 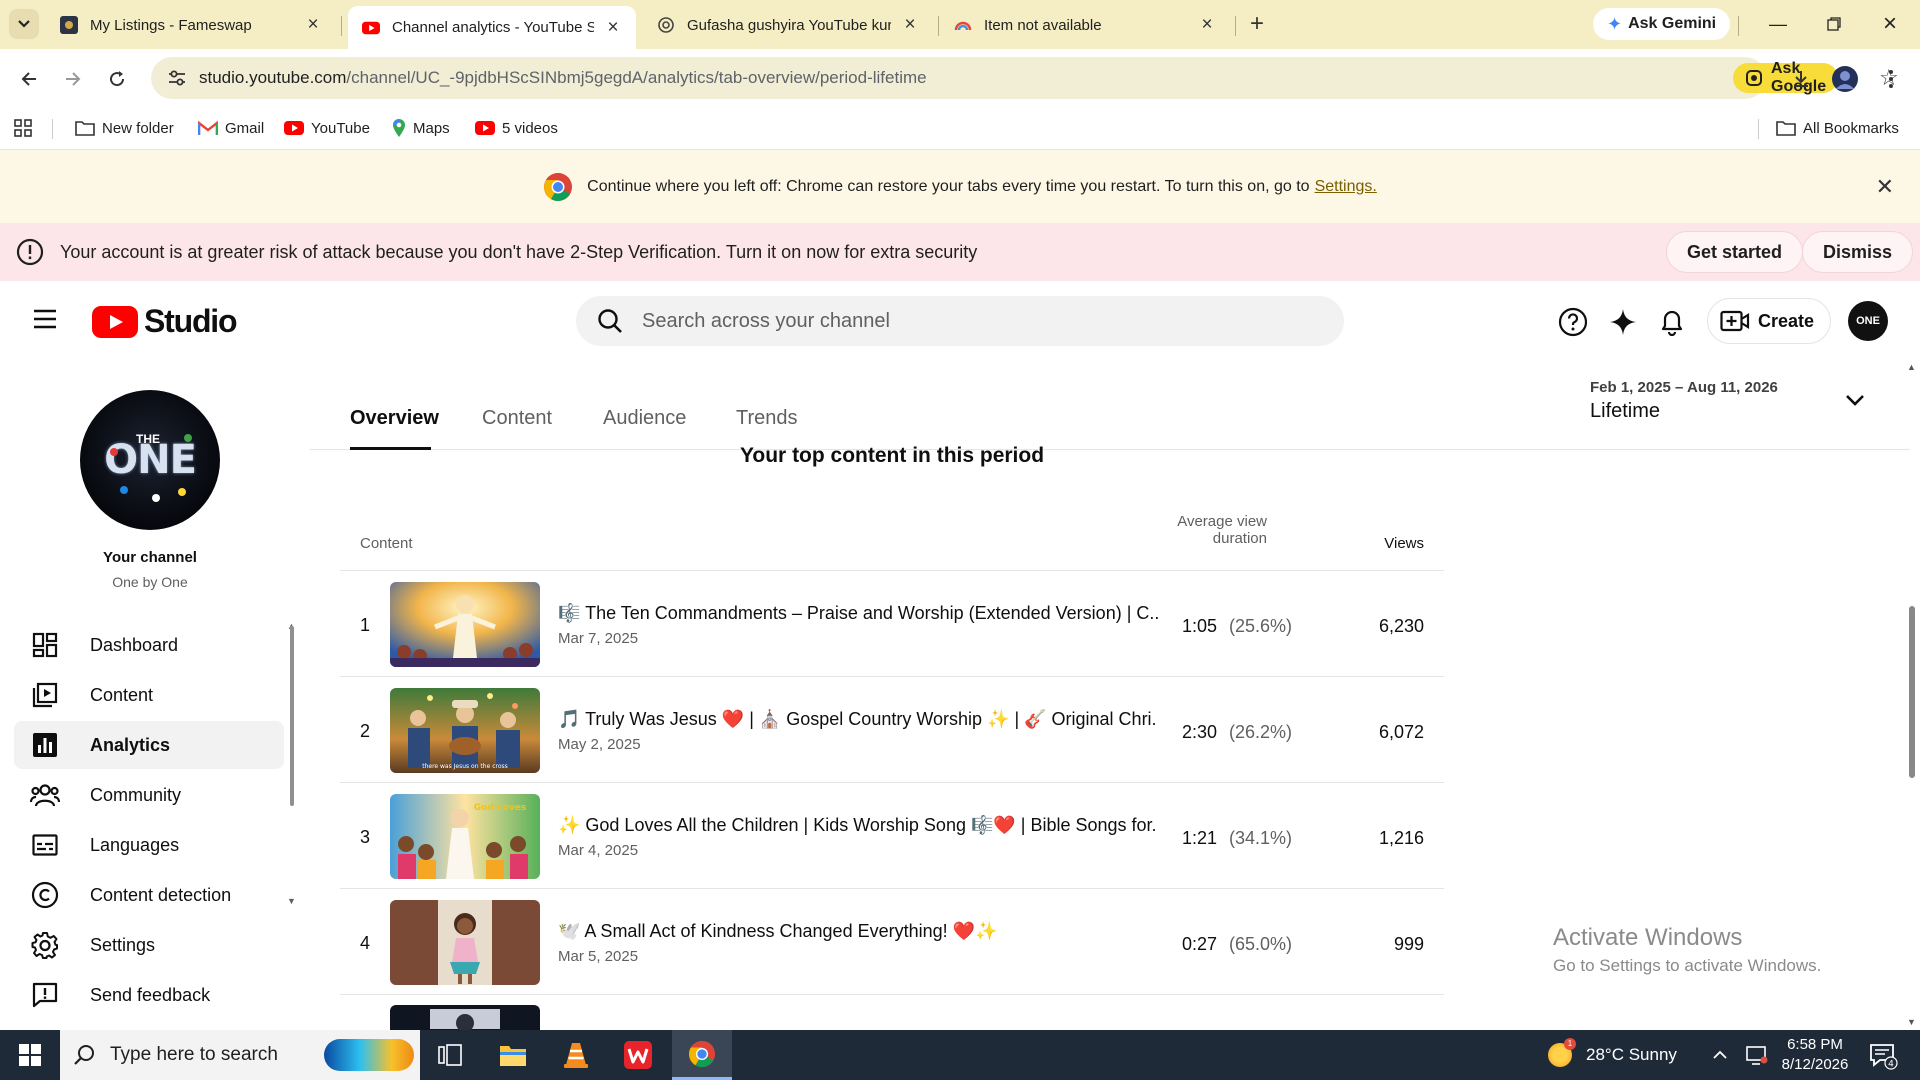 What do you see at coordinates (1404, 543) in the screenshot?
I see `column-header-views: Views` at bounding box center [1404, 543].